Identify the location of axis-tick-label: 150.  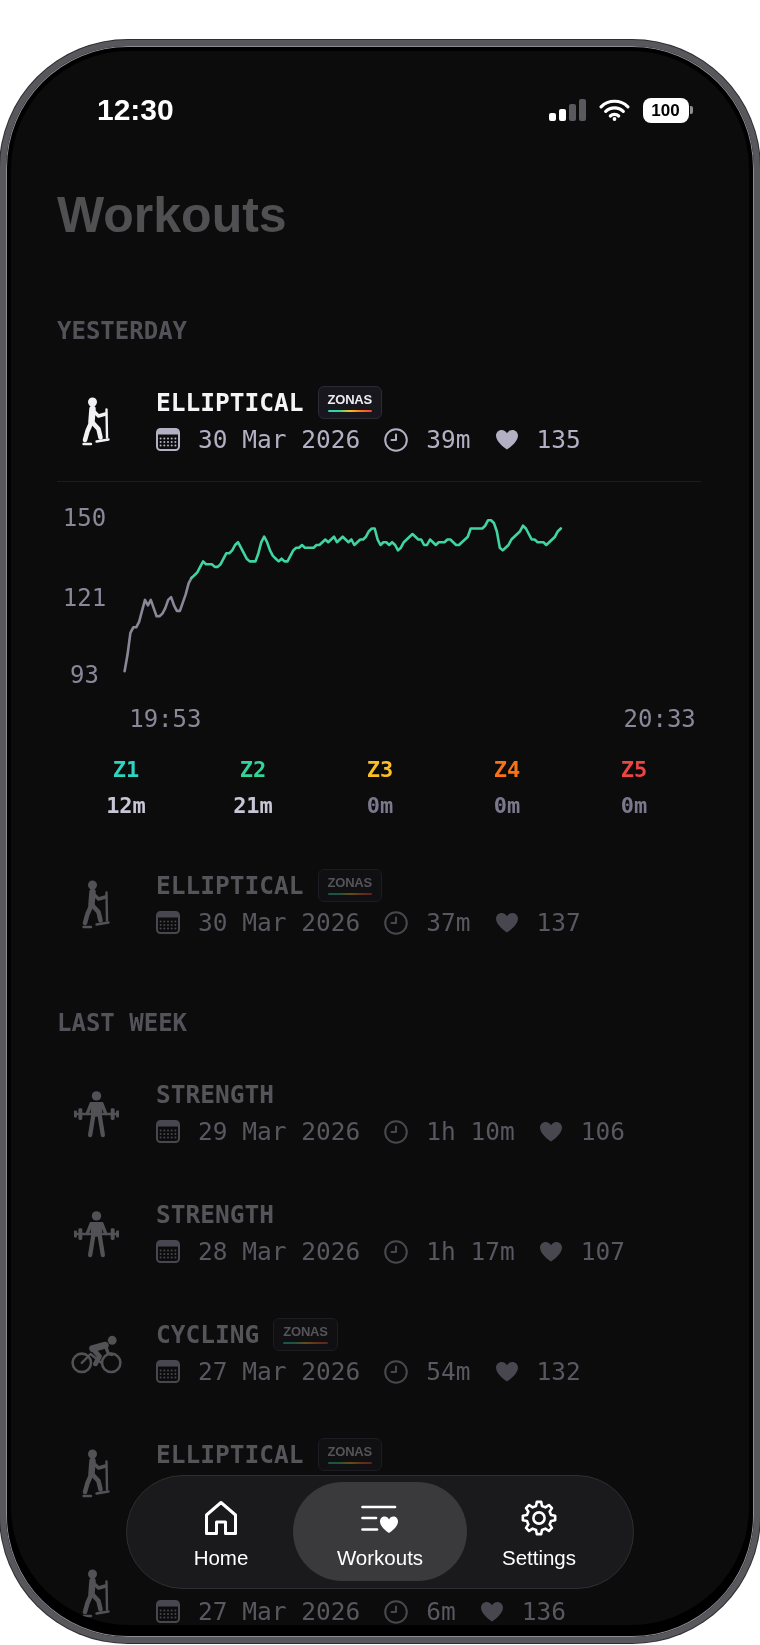
(84, 517).